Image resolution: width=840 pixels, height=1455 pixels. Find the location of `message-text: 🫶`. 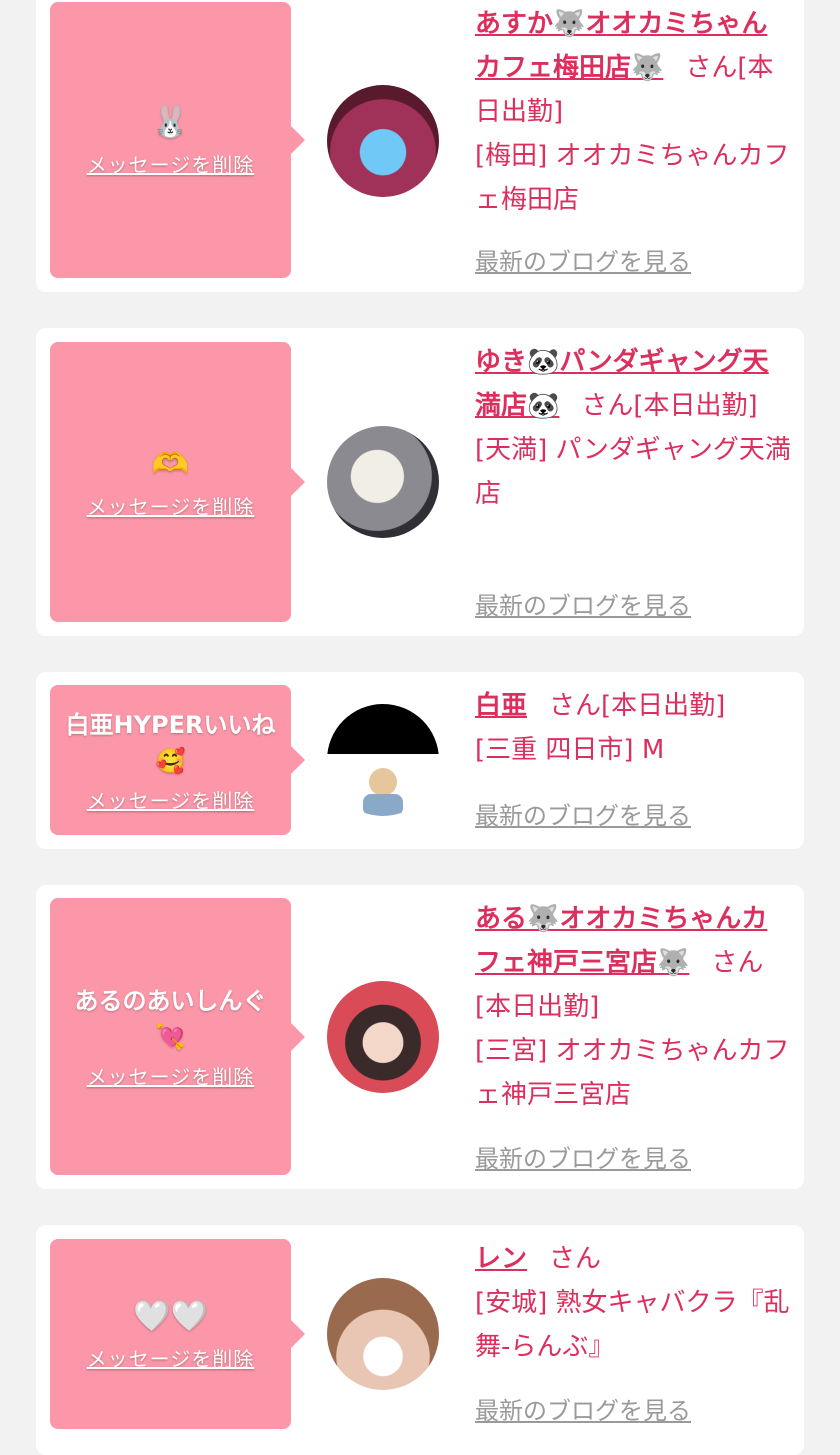

message-text: 🫶 is located at coordinates (170, 464).